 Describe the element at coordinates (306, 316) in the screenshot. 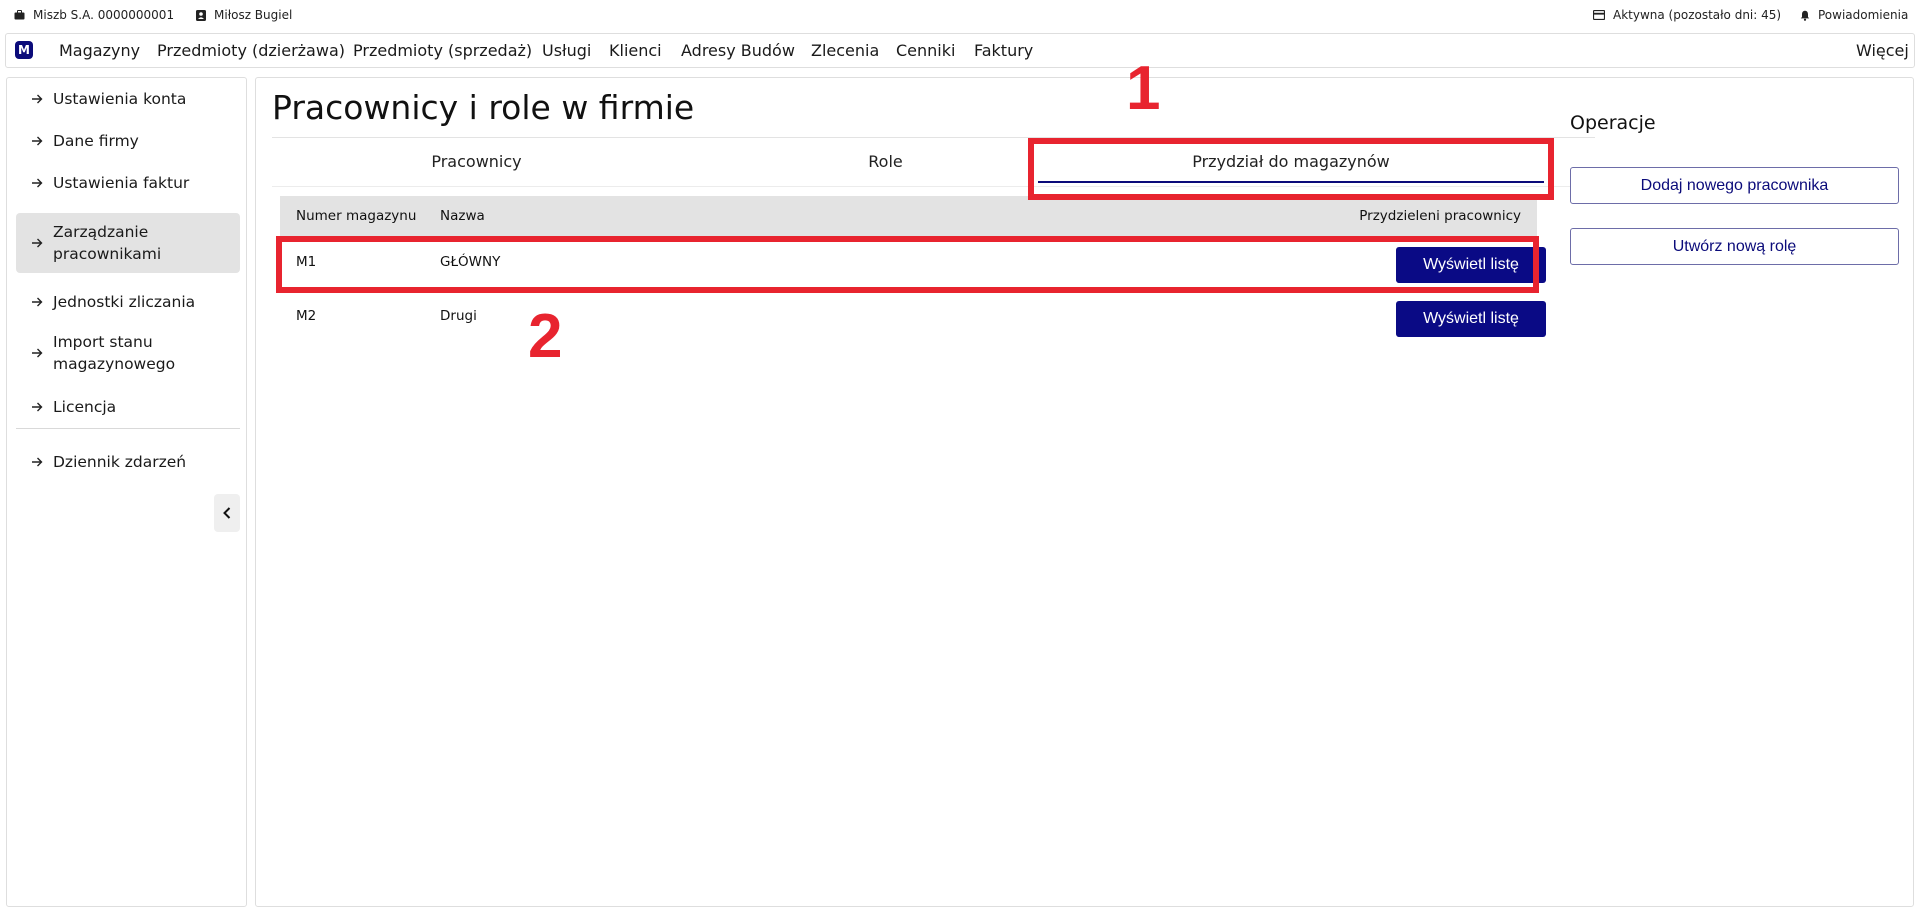

I see `warehouse-number: M2` at that location.